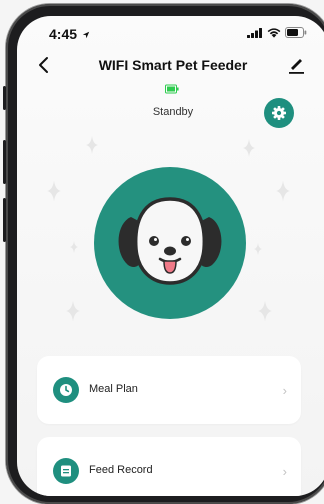 This screenshot has width=324, height=504. I want to click on battery-status-icon, so click(296, 32).